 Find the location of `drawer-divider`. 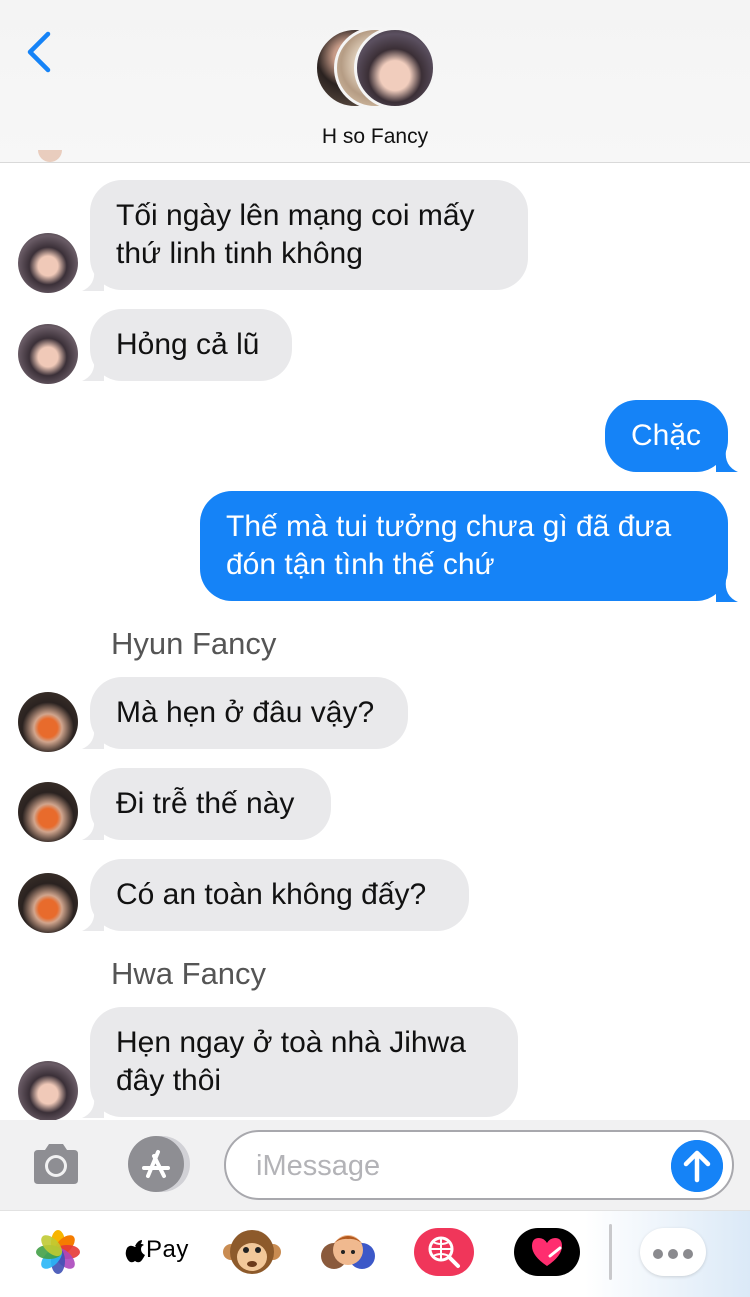

drawer-divider is located at coordinates (610, 1252).